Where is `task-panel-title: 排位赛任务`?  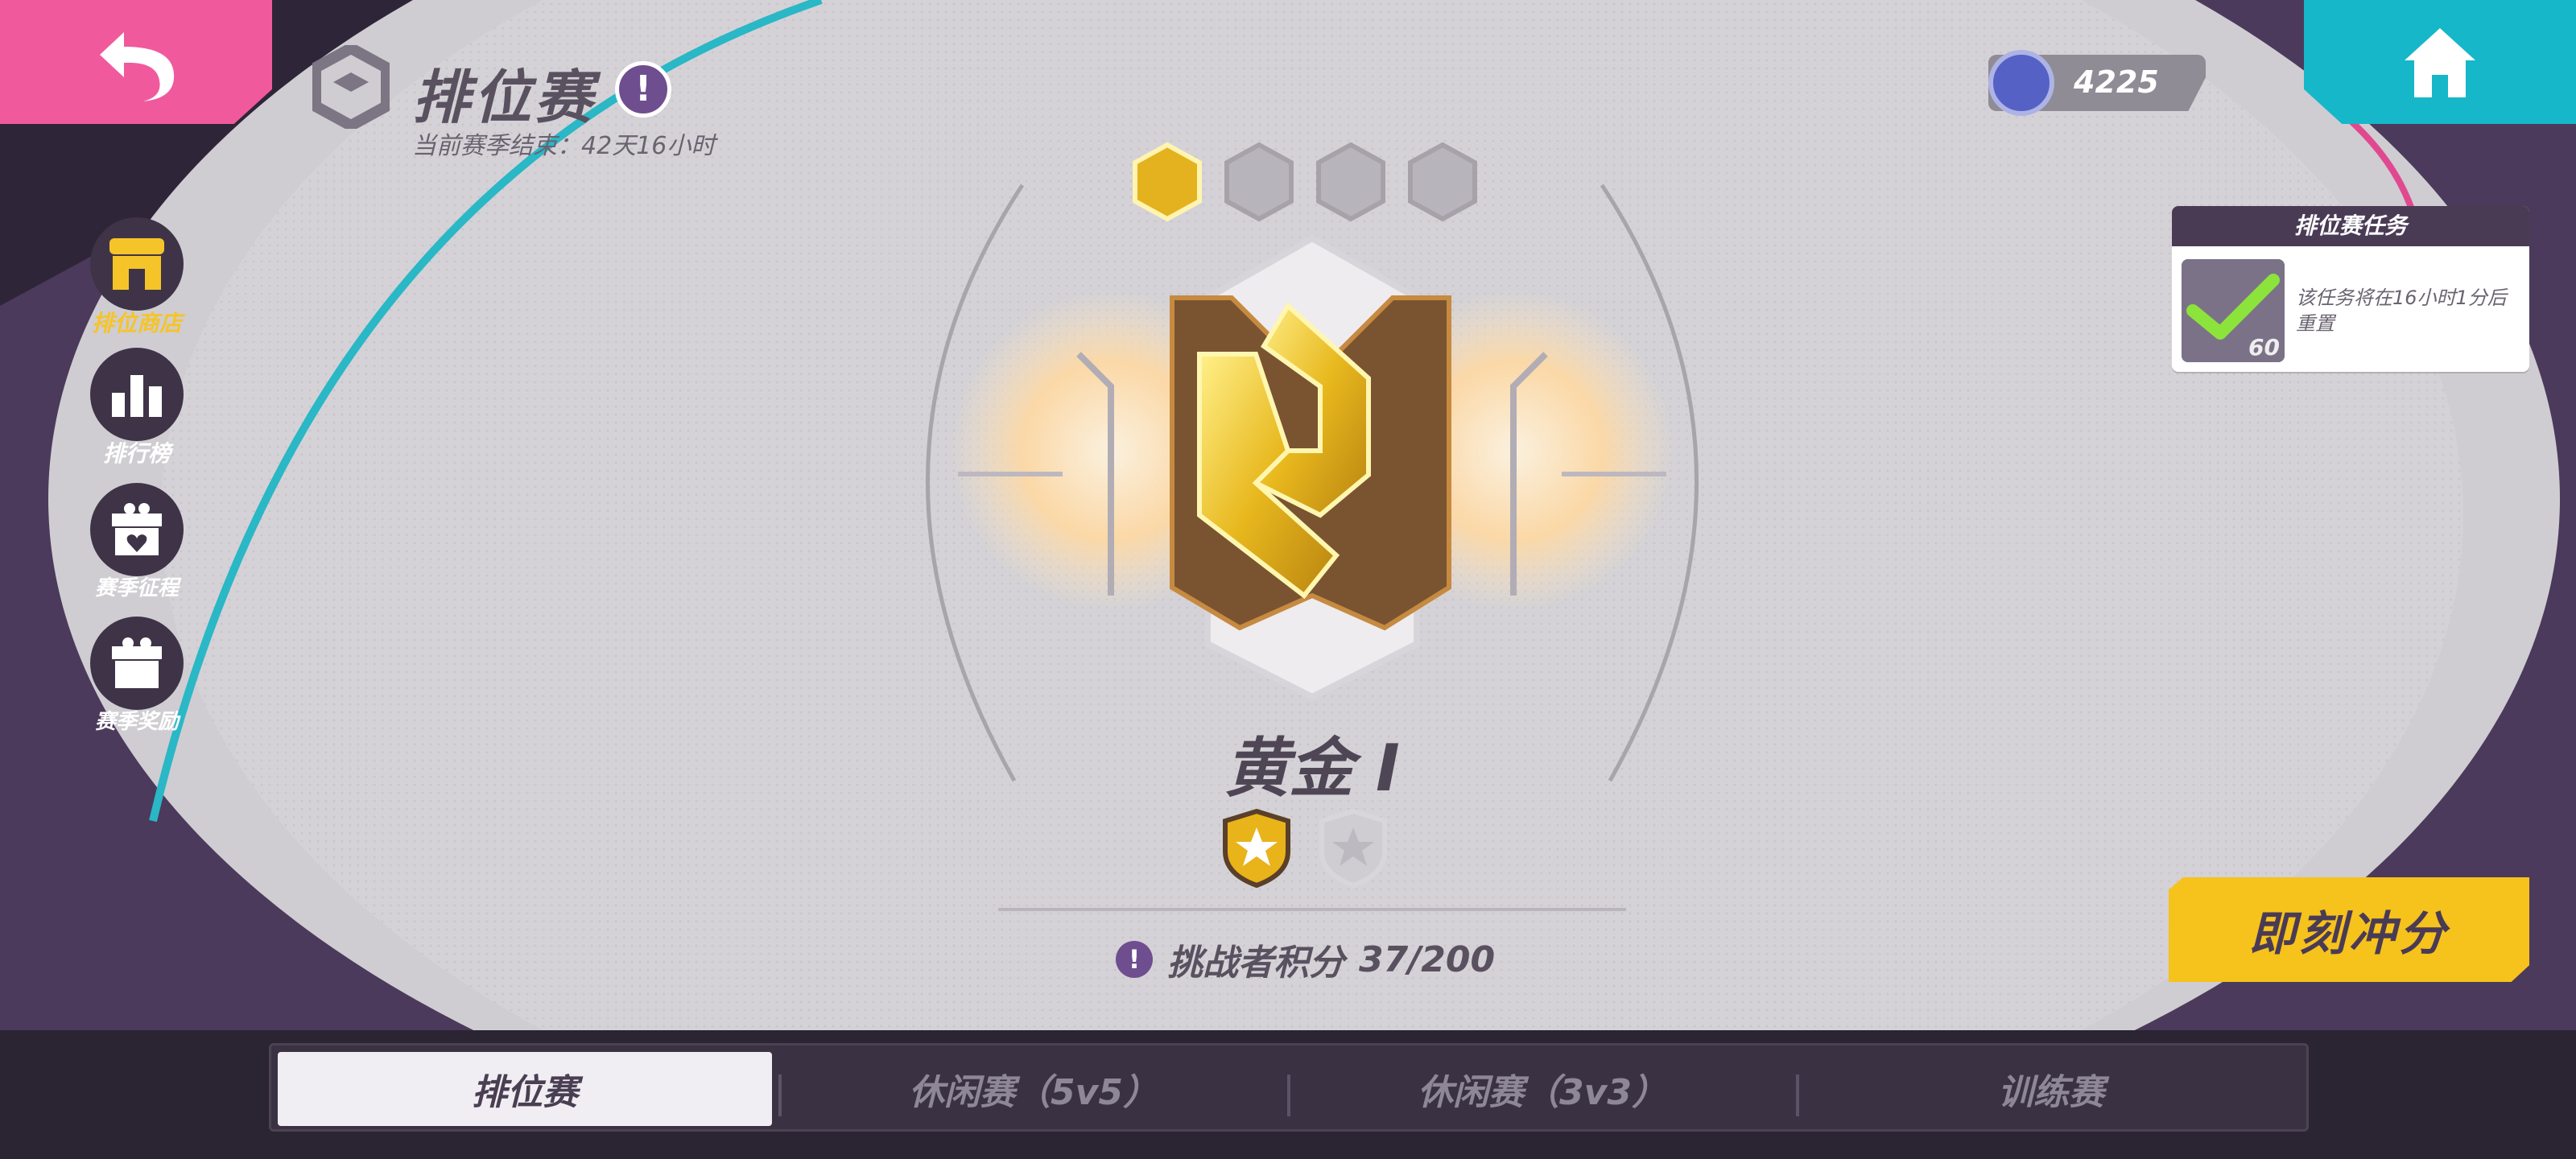
task-panel-title: 排位赛任务 is located at coordinates (2350, 226).